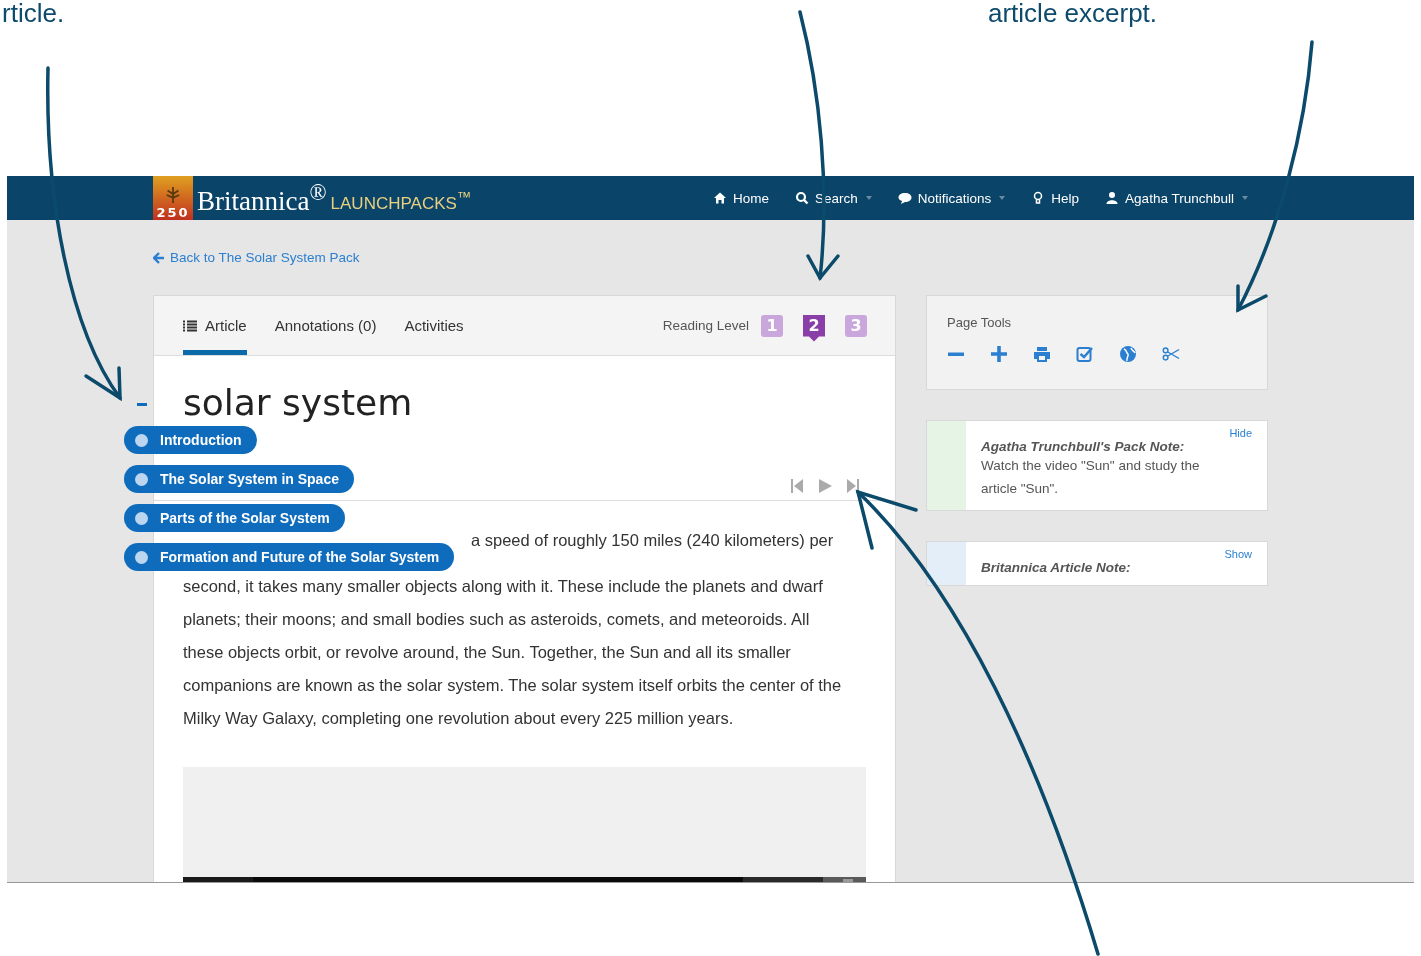 This screenshot has height=956, width=1421. Describe the element at coordinates (951, 198) in the screenshot. I see `nav-link: Notifications` at that location.